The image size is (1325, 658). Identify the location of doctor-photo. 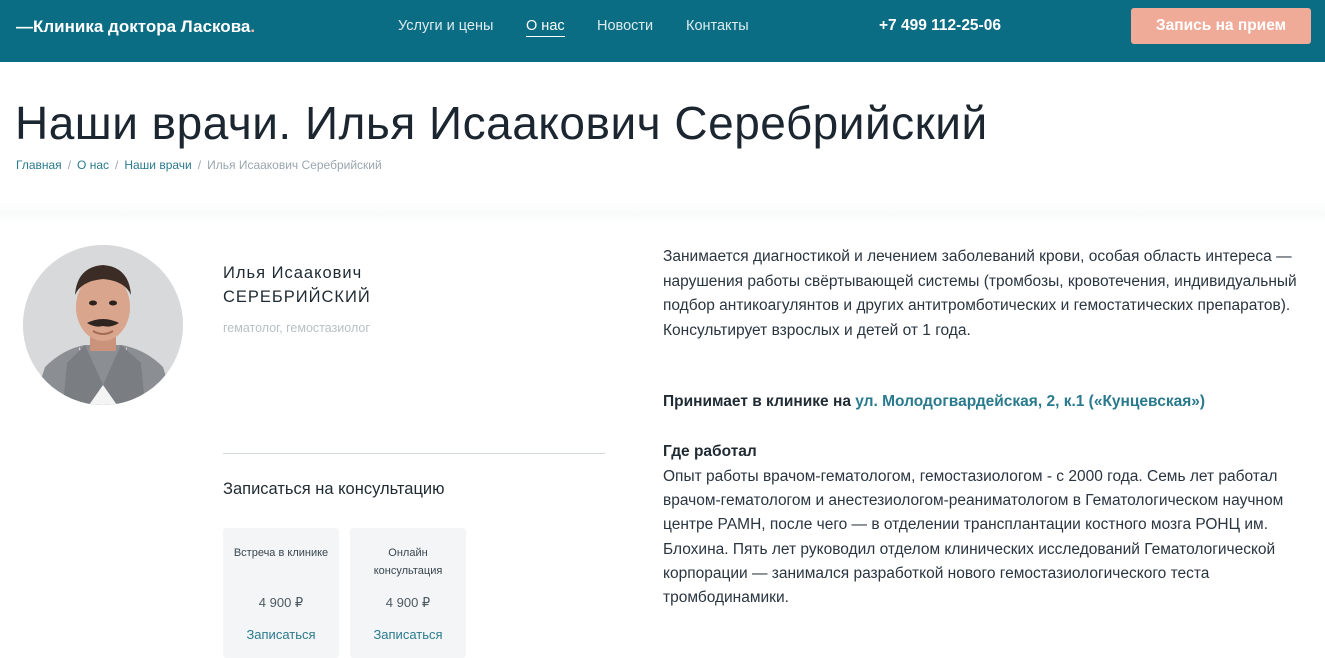
(103, 325).